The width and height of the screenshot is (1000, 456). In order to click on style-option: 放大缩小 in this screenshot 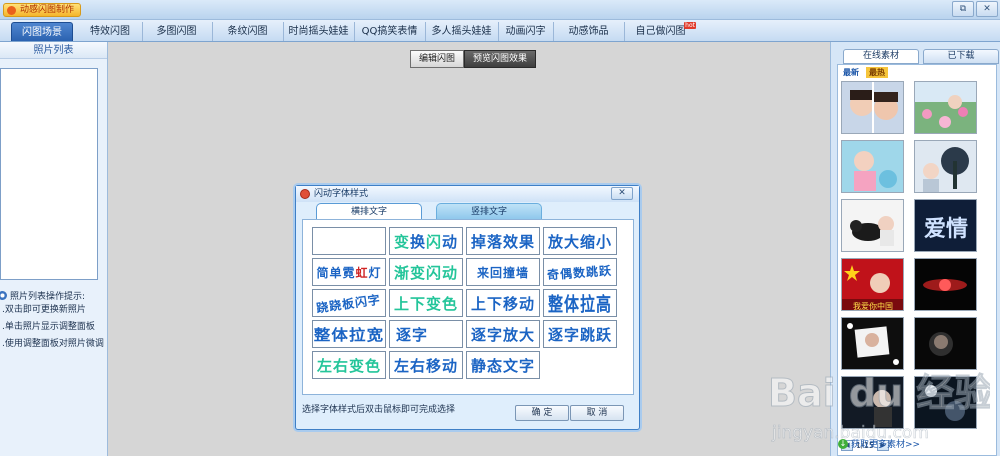, I will do `click(580, 241)`.